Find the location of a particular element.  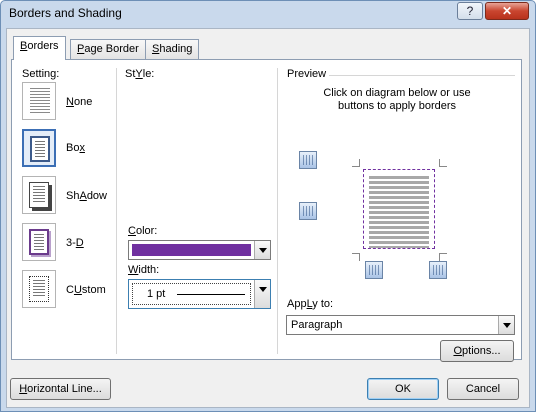

shadow-preview-icon is located at coordinates (39, 195).